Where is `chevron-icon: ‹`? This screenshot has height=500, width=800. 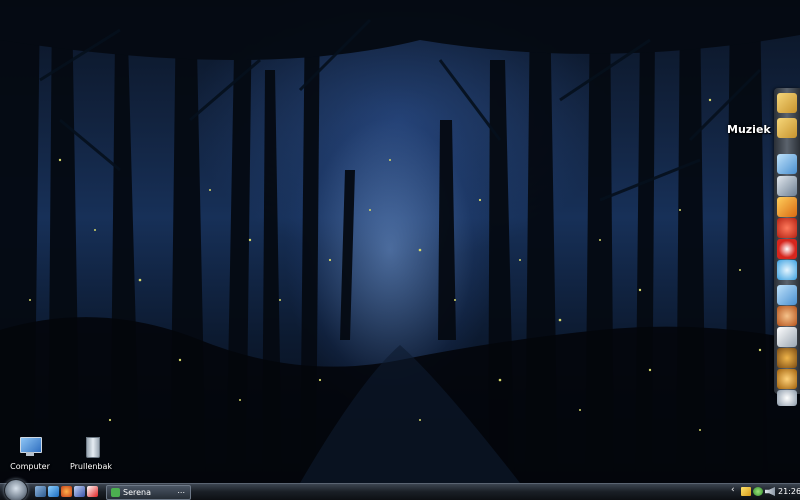
chevron-icon: ‹ is located at coordinates (736, 490).